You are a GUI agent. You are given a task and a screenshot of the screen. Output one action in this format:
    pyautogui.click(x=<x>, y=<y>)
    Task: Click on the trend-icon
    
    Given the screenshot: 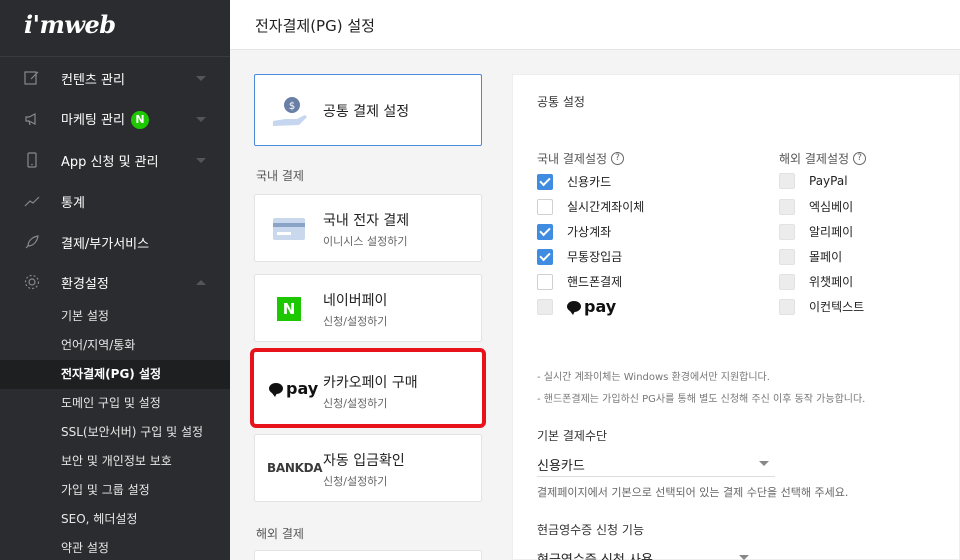 What is the action you would take?
    pyautogui.click(x=32, y=201)
    